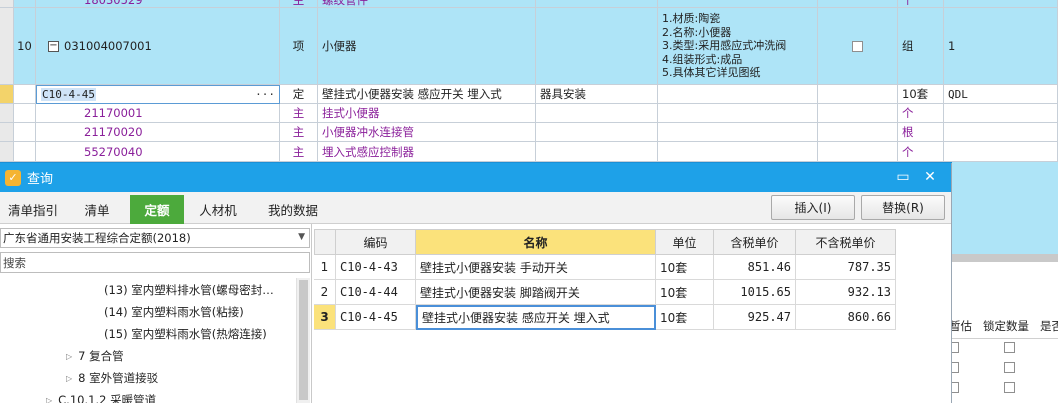 The height and width of the screenshot is (403, 1058). What do you see at coordinates (846, 242) in the screenshot?
I see `column-header-notax-price: 不含税单价` at bounding box center [846, 242].